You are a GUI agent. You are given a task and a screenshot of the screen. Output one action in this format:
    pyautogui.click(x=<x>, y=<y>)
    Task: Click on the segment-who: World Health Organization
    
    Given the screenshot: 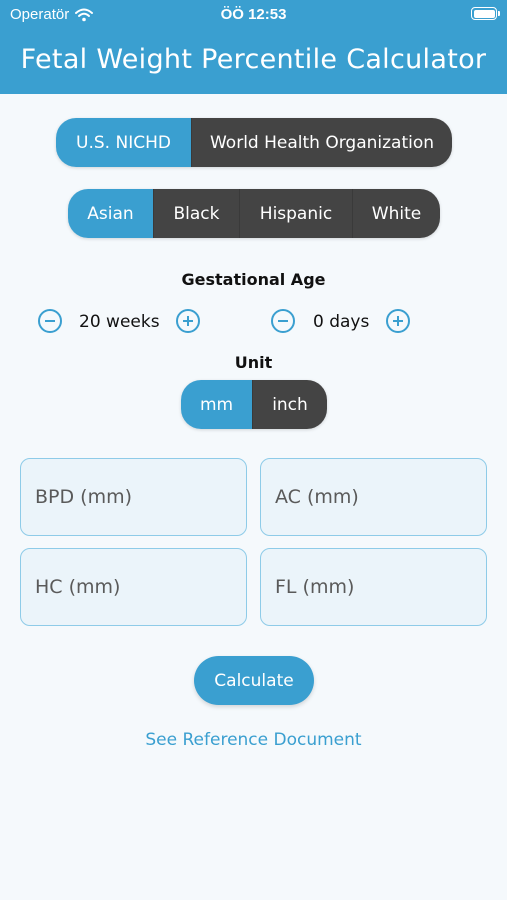 What is the action you would take?
    pyautogui.click(x=321, y=142)
    